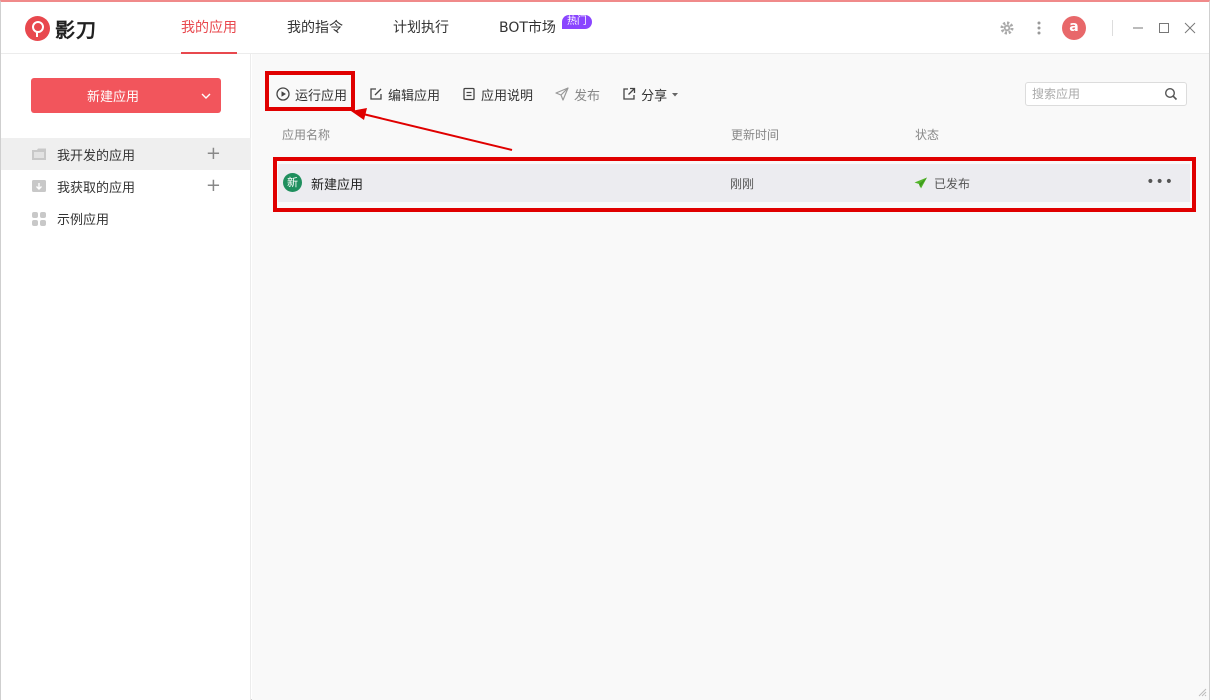 The width and height of the screenshot is (1210, 700). Describe the element at coordinates (83, 220) in the screenshot. I see `sidebar-item-label: 示例应用` at that location.